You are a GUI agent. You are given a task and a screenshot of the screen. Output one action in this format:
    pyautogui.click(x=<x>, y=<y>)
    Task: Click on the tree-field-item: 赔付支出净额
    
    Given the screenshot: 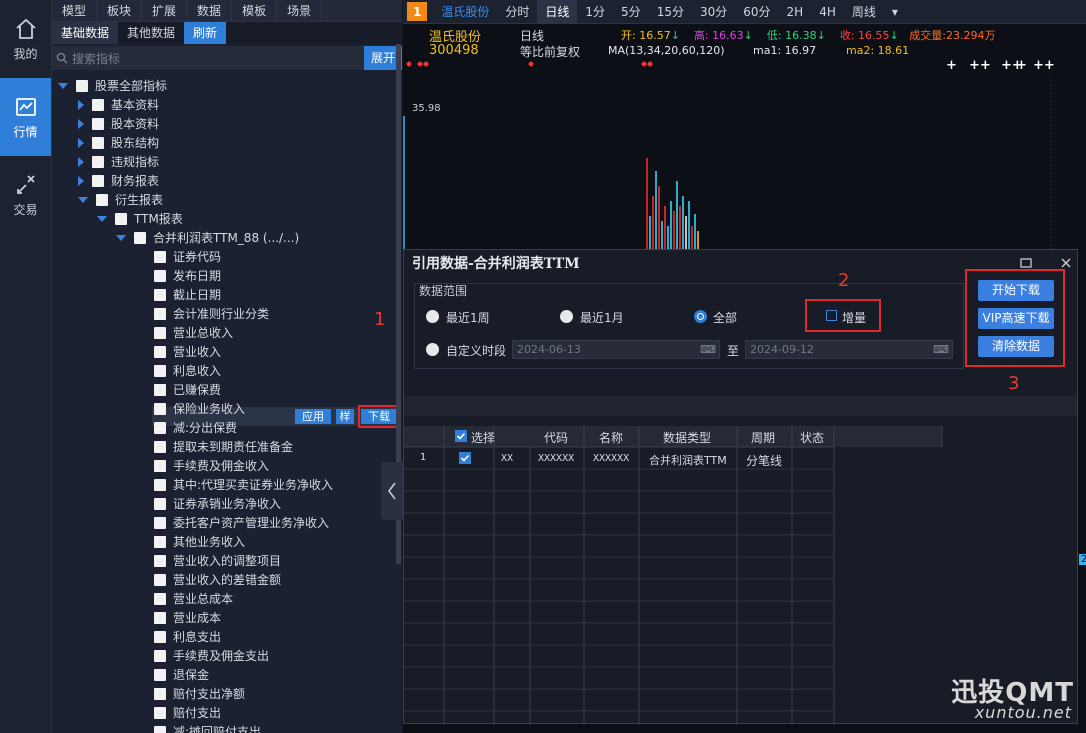 What is the action you would take?
    pyautogui.click(x=199, y=693)
    